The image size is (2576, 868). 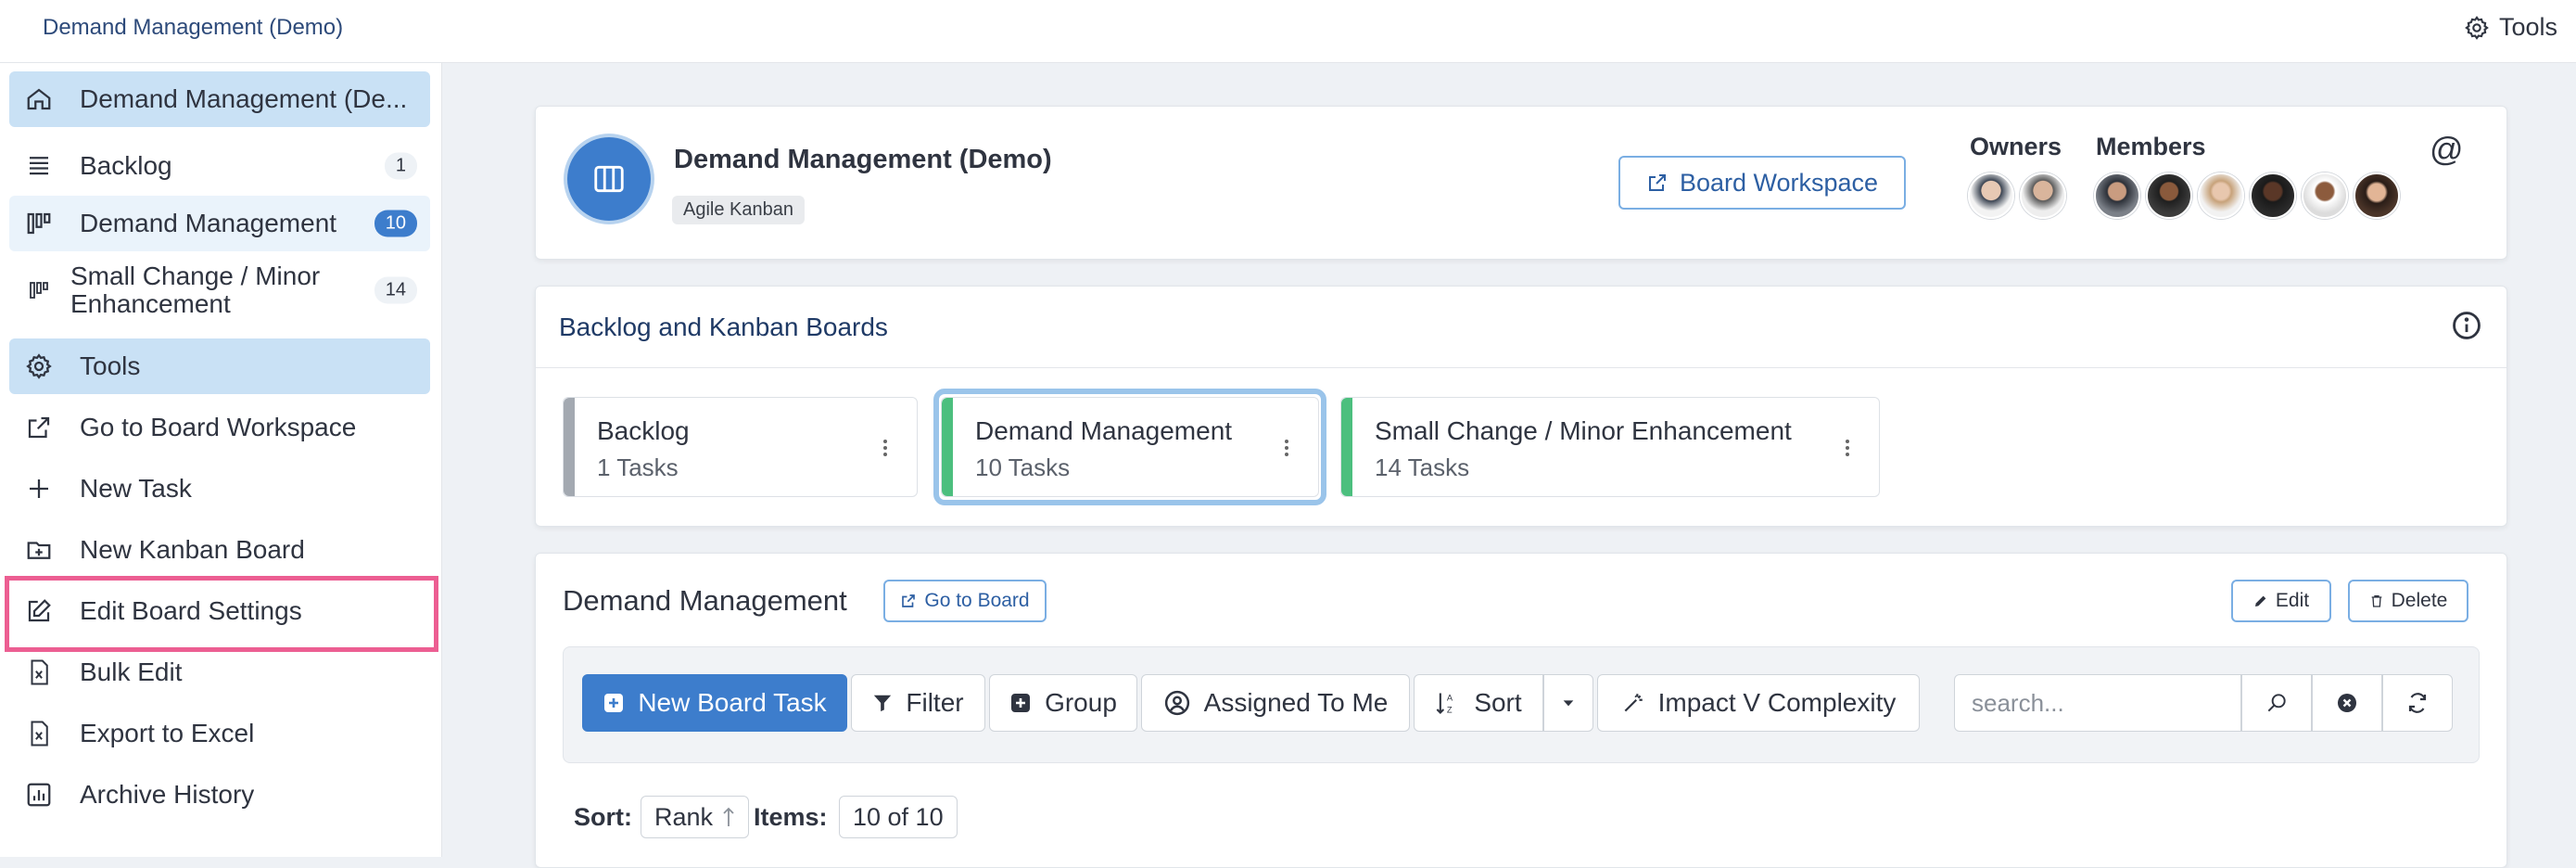 I want to click on columns-icon, so click(x=609, y=179).